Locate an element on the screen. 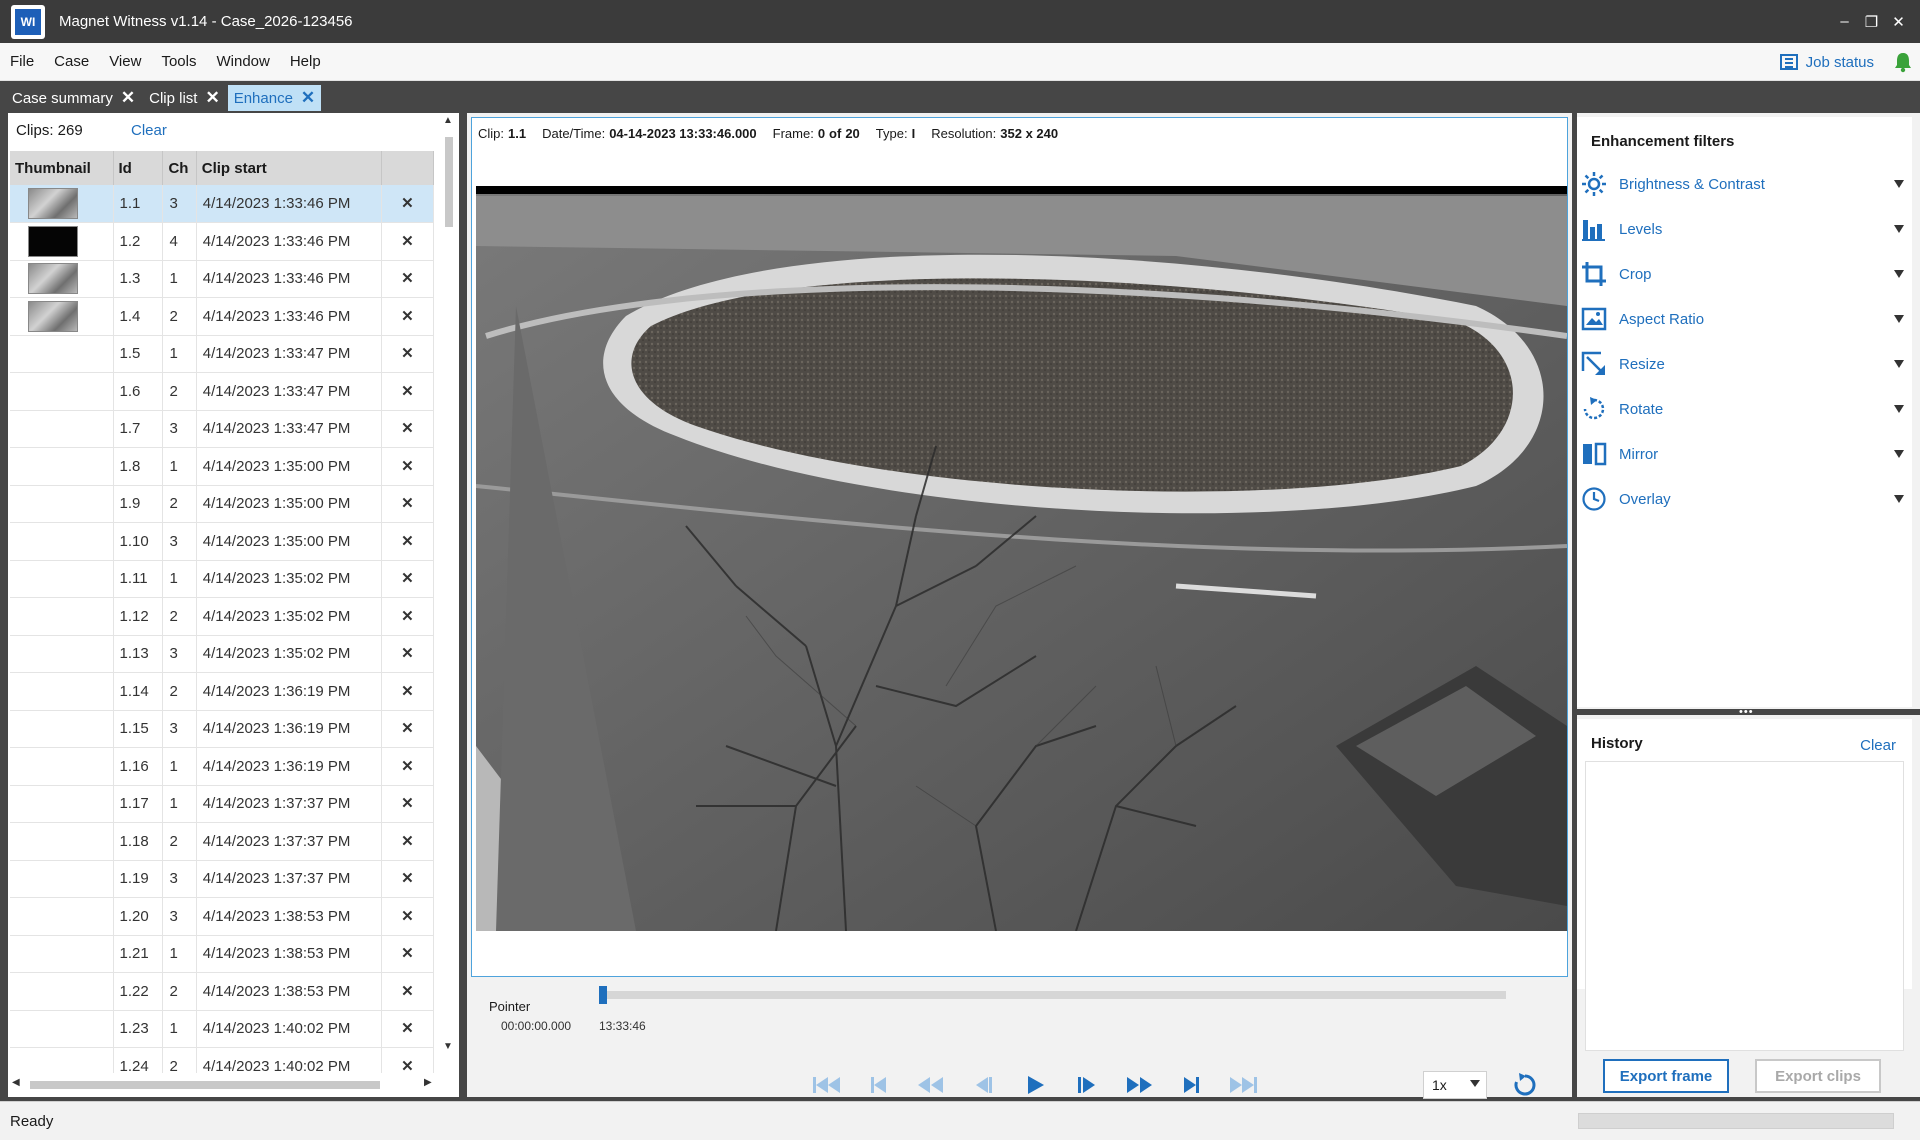 This screenshot has width=1920, height=1140. scroll-thumb is located at coordinates (449, 182).